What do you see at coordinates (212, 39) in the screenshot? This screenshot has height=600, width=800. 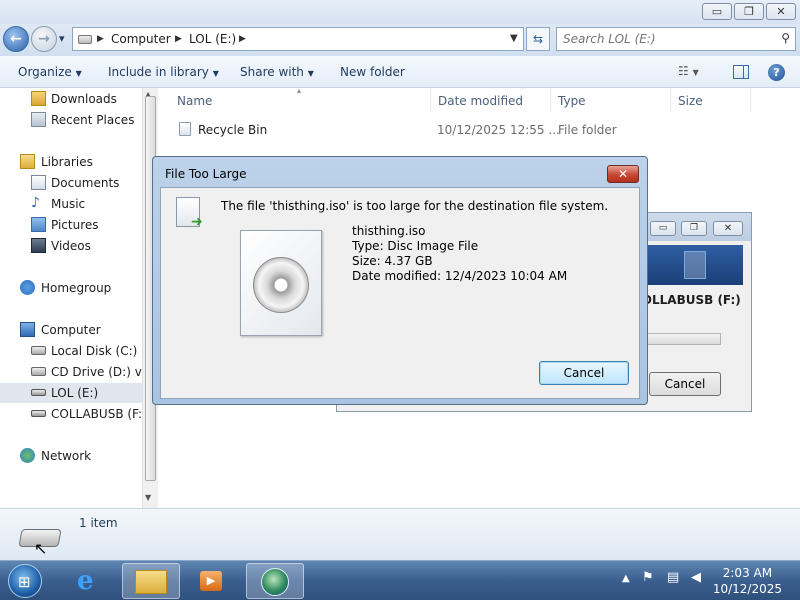 I see `breadcrumb-lol-drive: LOL (E:)` at bounding box center [212, 39].